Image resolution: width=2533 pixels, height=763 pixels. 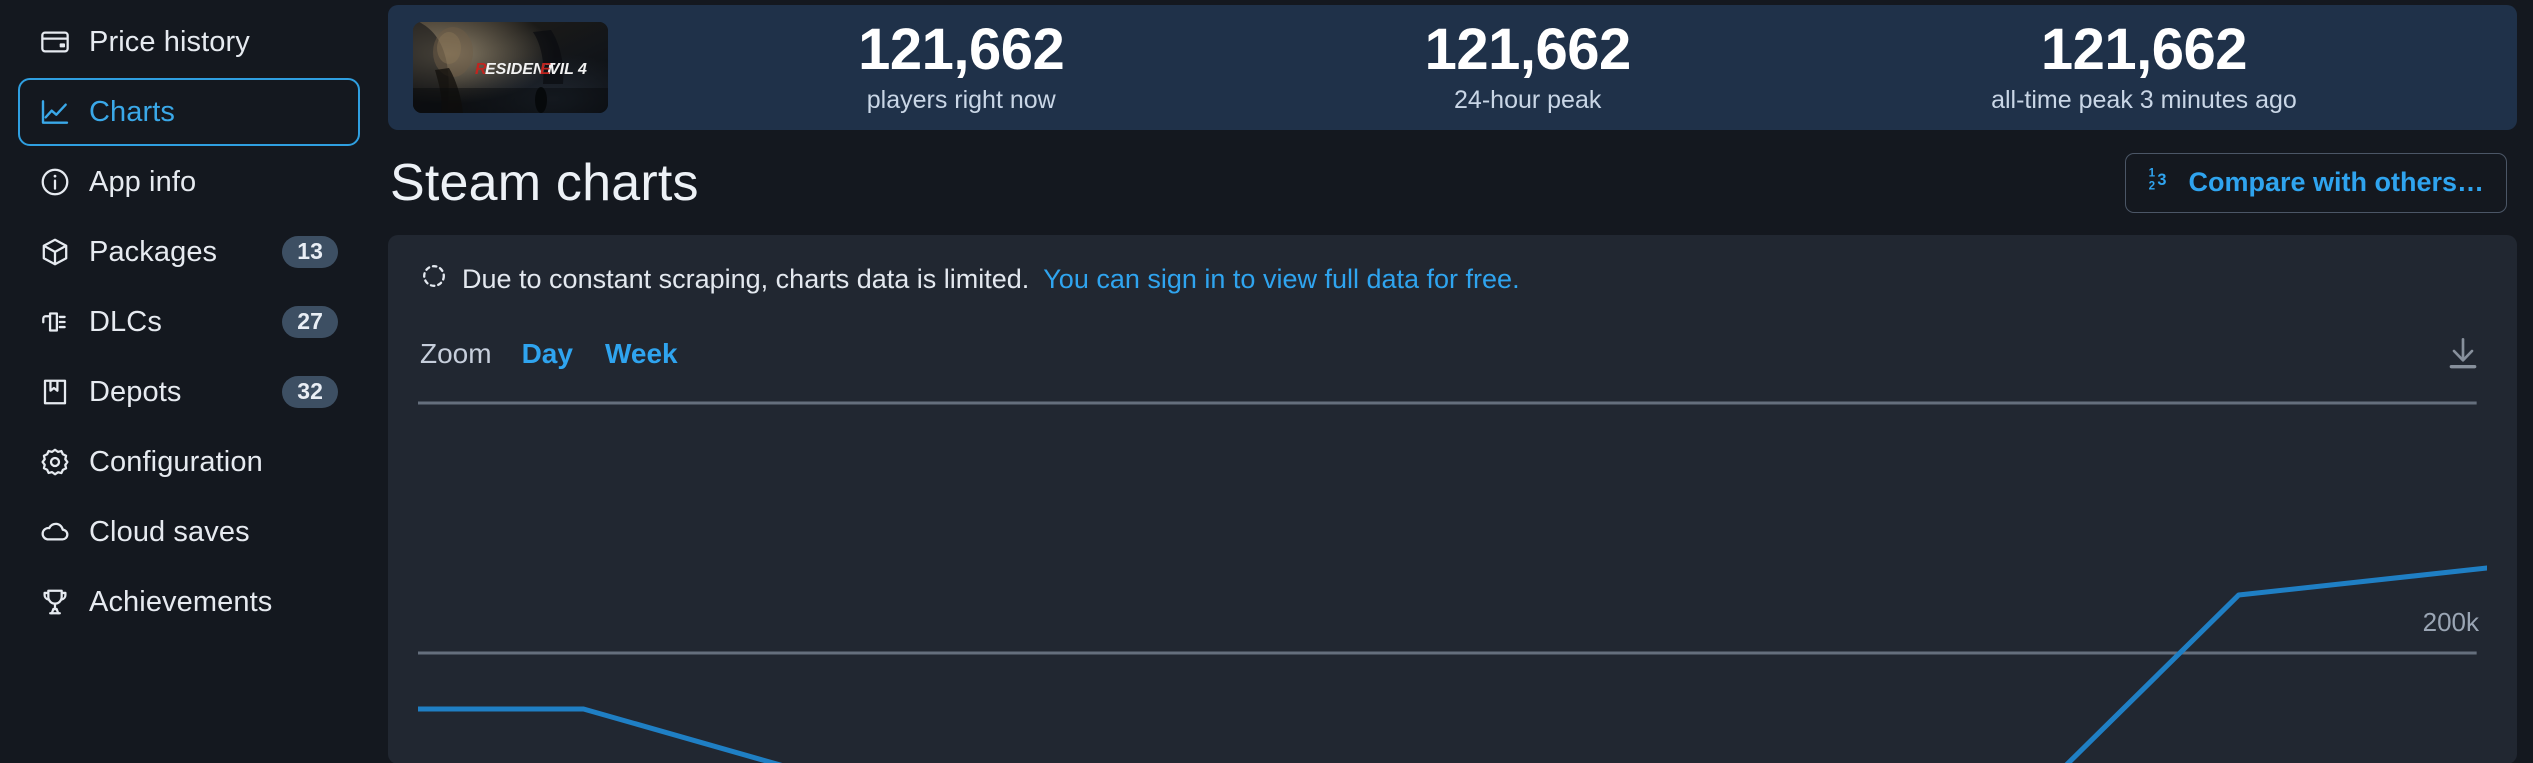 What do you see at coordinates (2450, 622) in the screenshot?
I see `gridline-label-200k: 200k` at bounding box center [2450, 622].